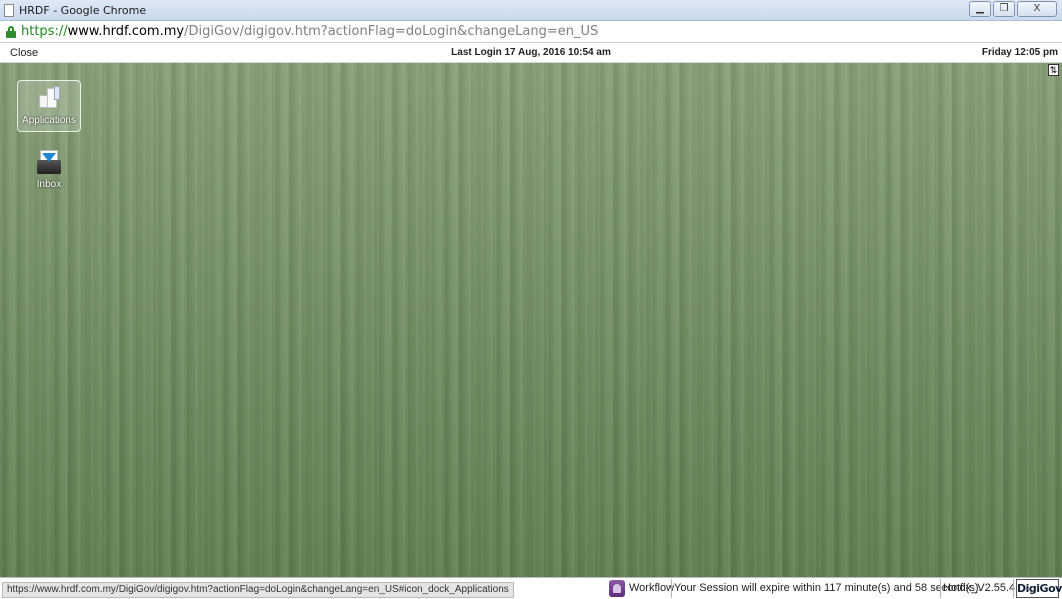 The width and height of the screenshot is (1062, 599). What do you see at coordinates (49, 184) in the screenshot?
I see `desktop-item-label: Inbox` at bounding box center [49, 184].